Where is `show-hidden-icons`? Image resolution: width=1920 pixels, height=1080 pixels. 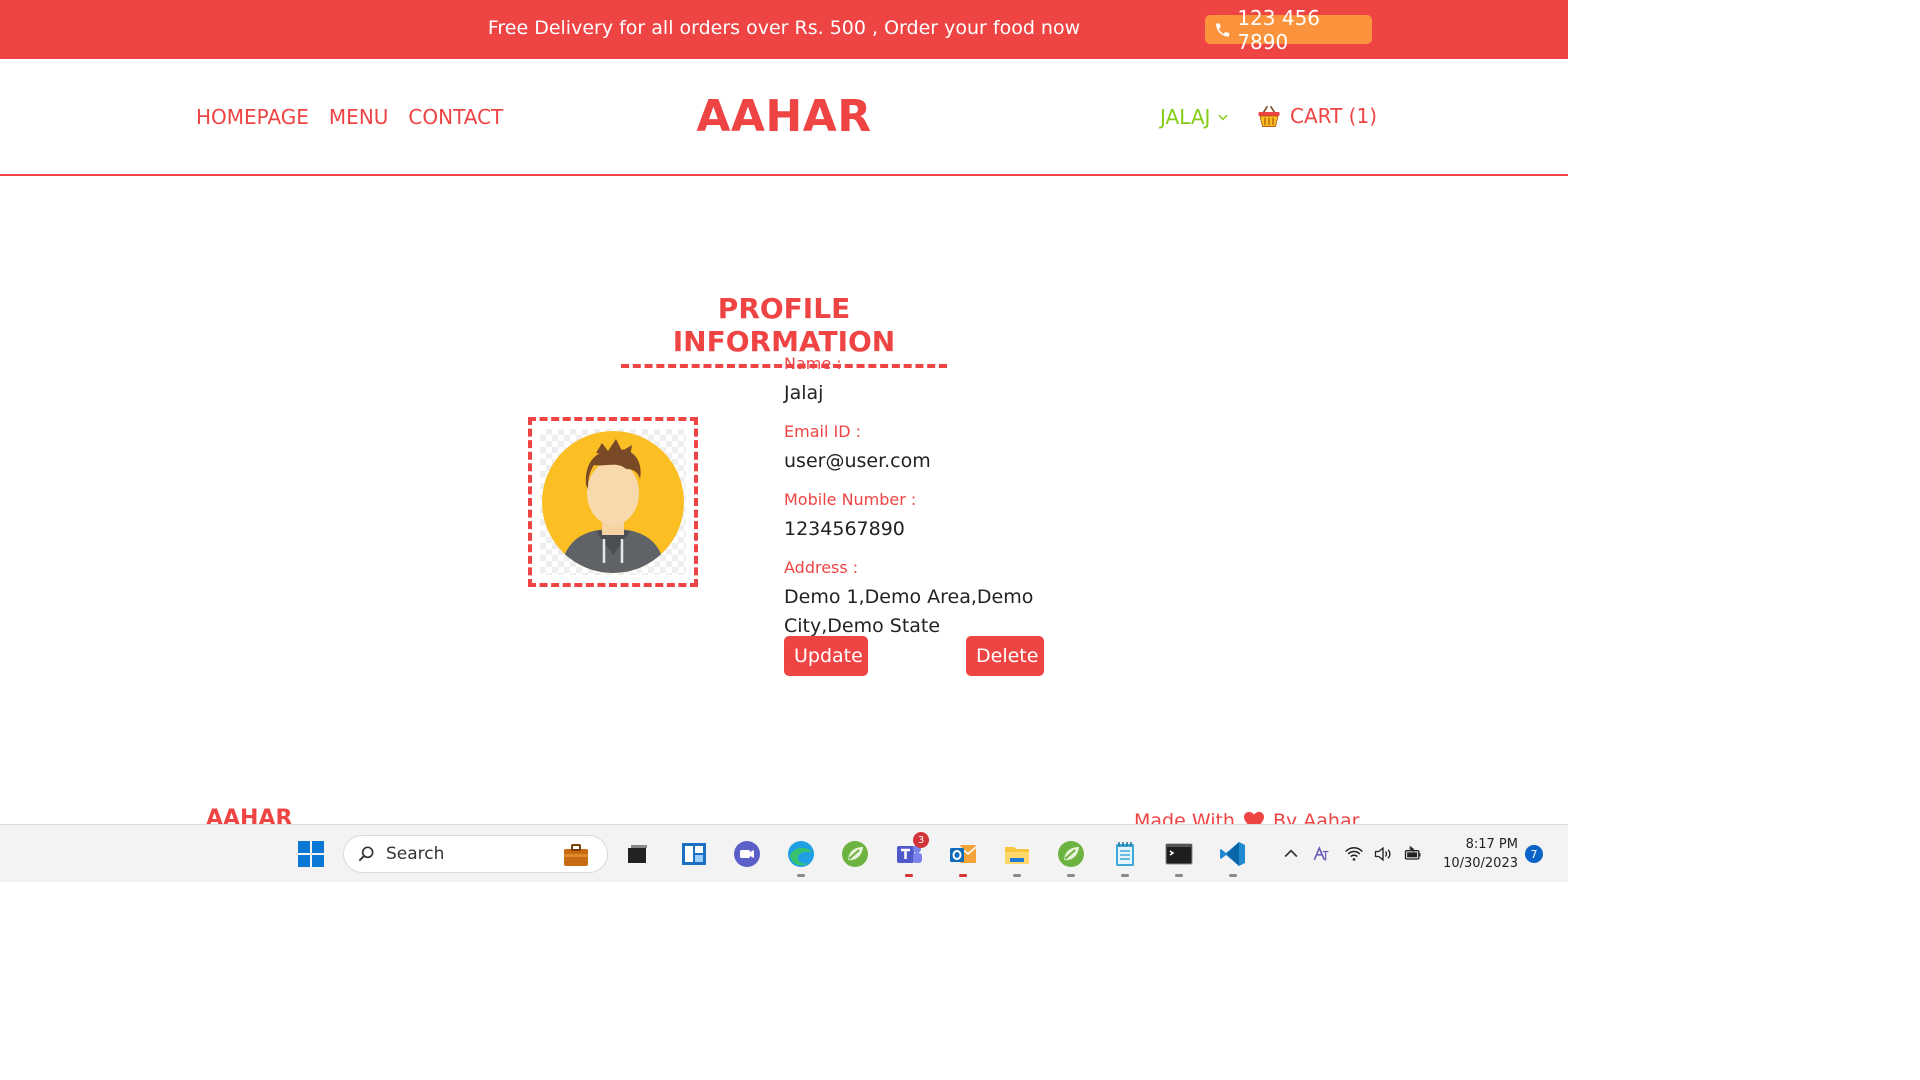
show-hidden-icons is located at coordinates (1291, 854).